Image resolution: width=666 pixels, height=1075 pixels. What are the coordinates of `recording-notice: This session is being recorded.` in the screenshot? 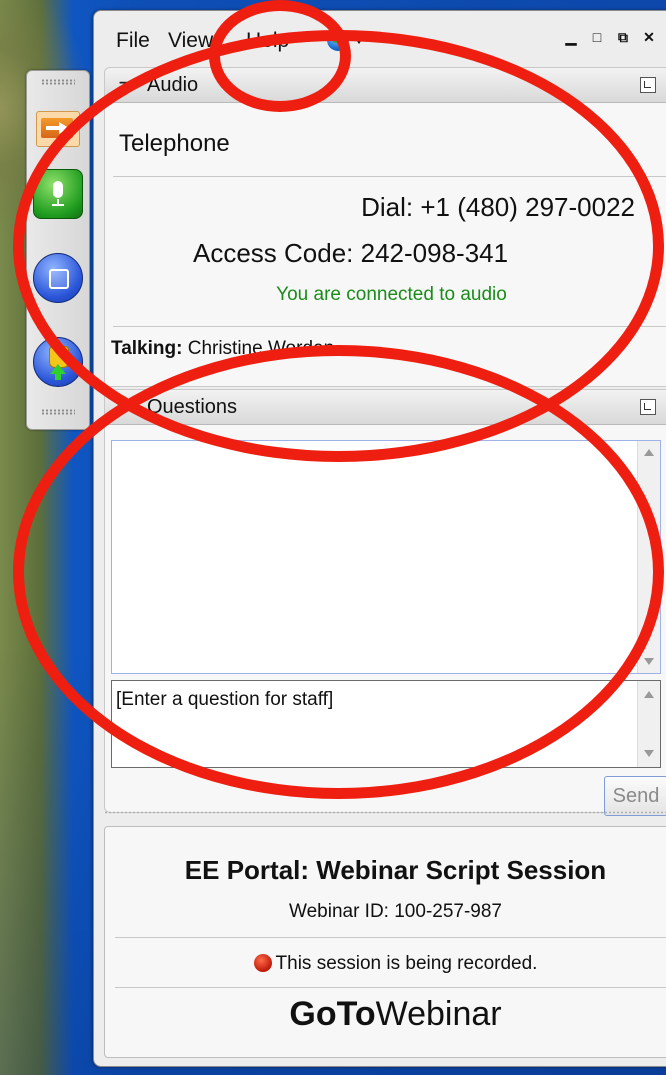 It's located at (385, 964).